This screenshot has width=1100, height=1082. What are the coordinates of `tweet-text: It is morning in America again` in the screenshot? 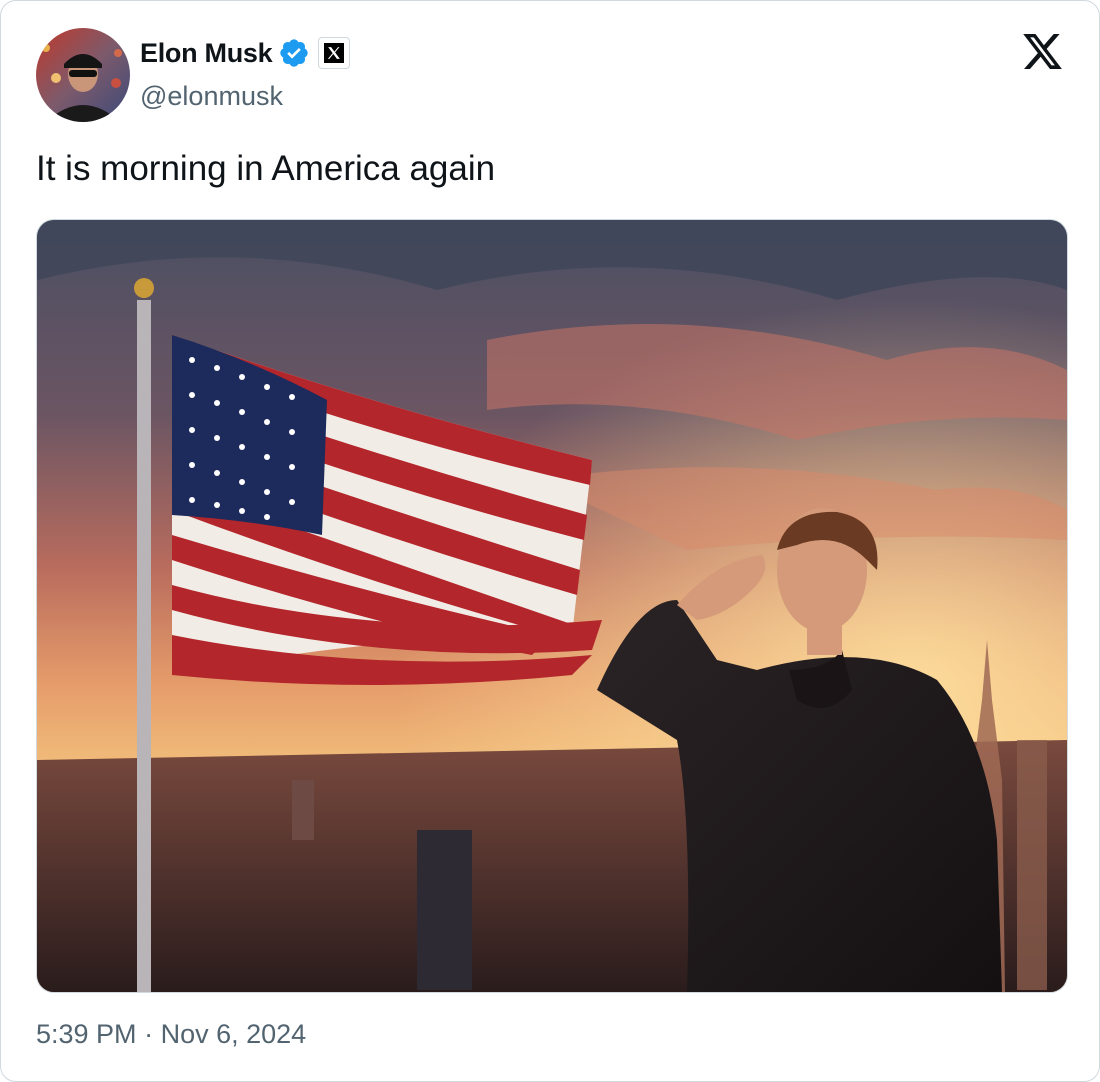 It's located at (266, 168).